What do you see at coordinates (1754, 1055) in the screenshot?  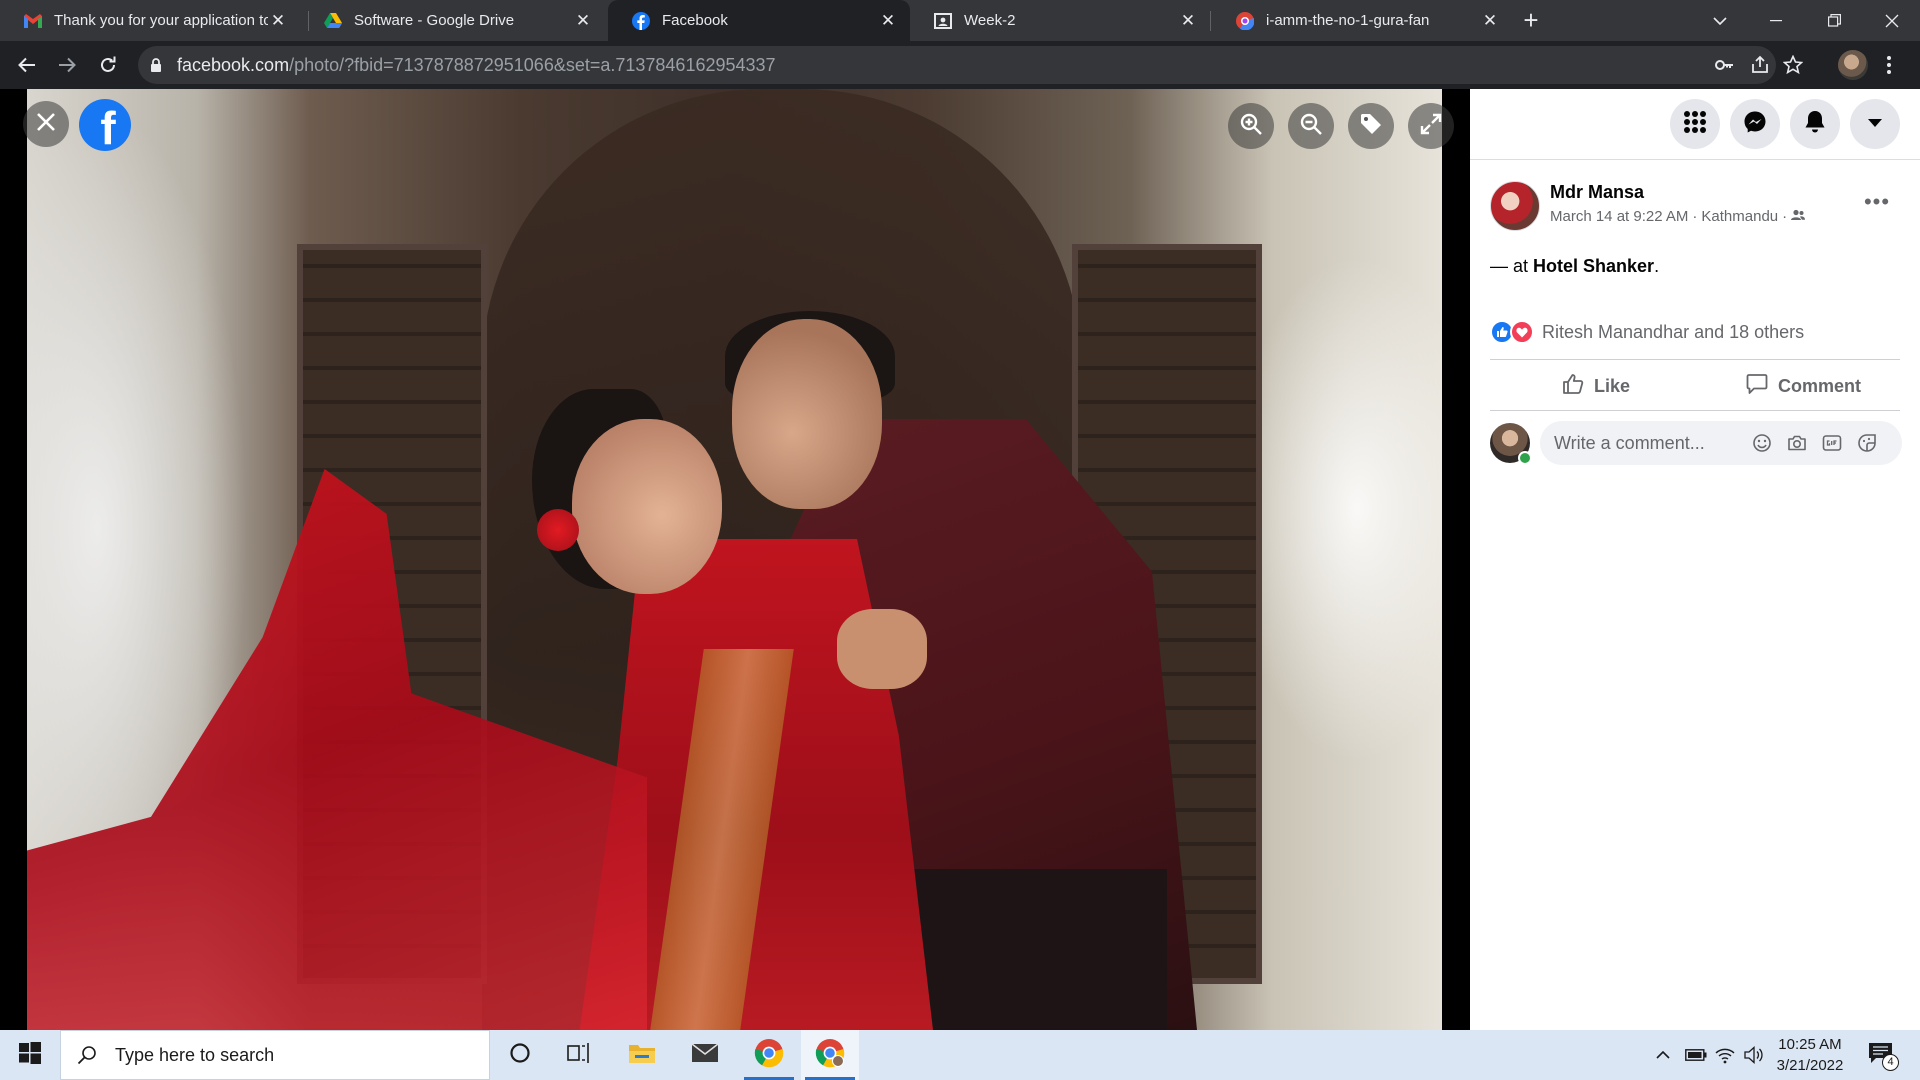 I see `volume-icon` at bounding box center [1754, 1055].